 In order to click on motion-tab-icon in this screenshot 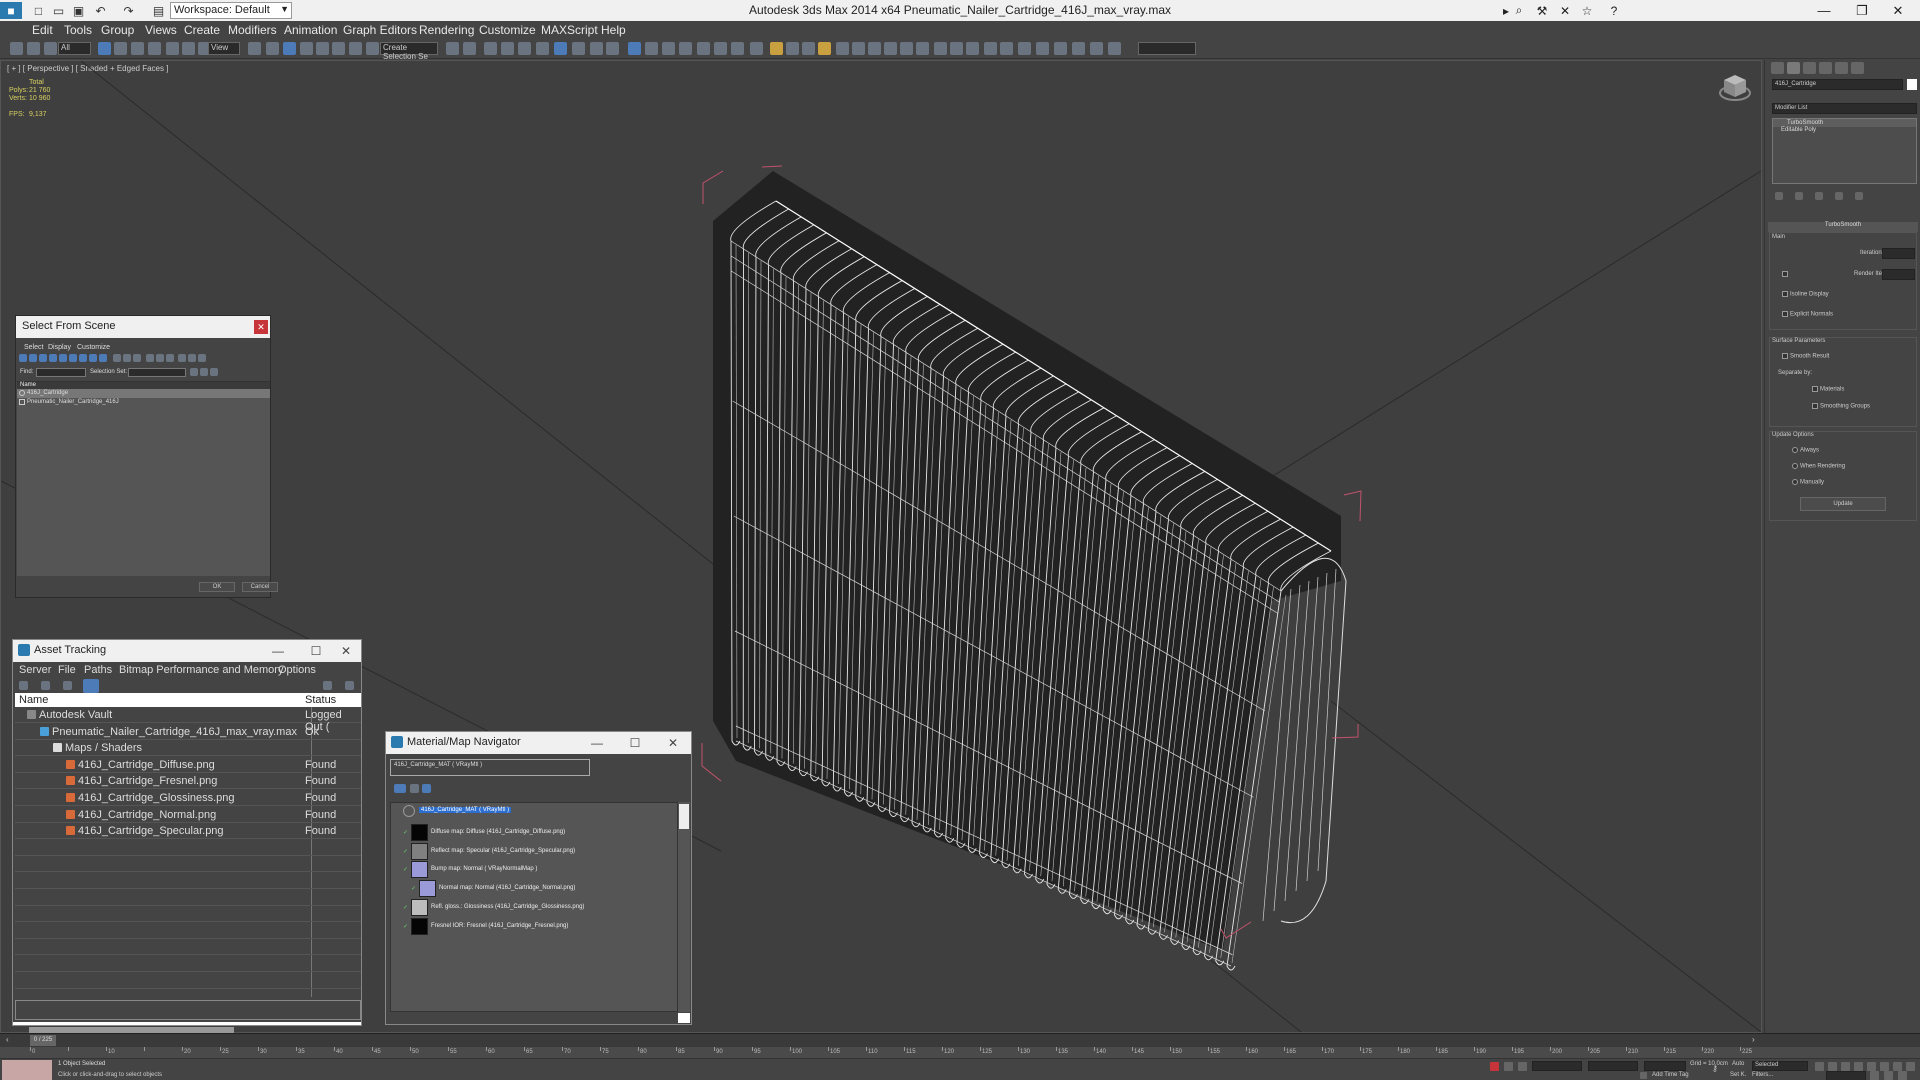, I will do `click(1825, 68)`.